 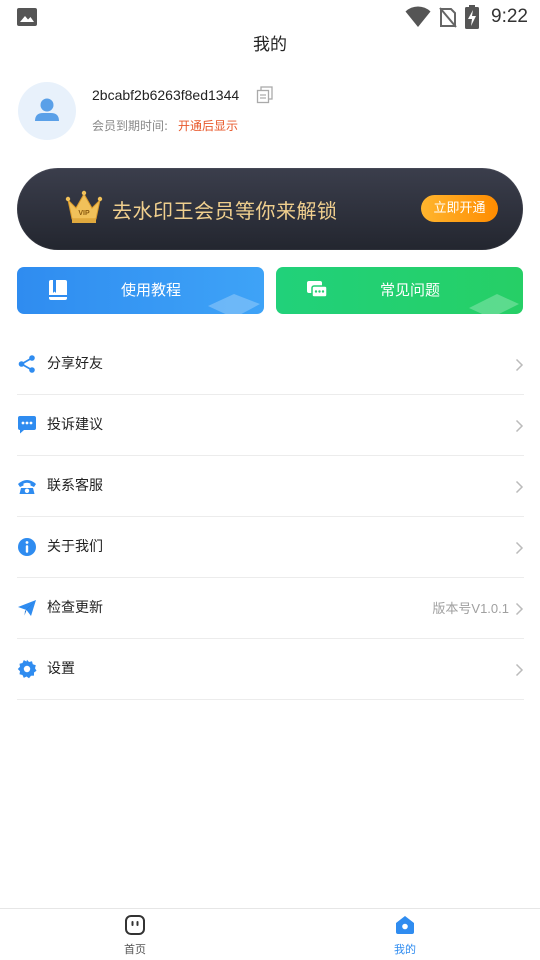 What do you see at coordinates (317, 289) in the screenshot?
I see `chat-bubbles-icon` at bounding box center [317, 289].